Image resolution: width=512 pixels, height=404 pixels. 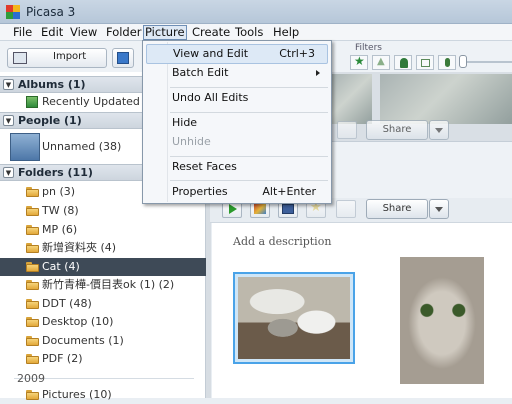 I want to click on menu-item-hide: Hide, so click(x=237, y=123).